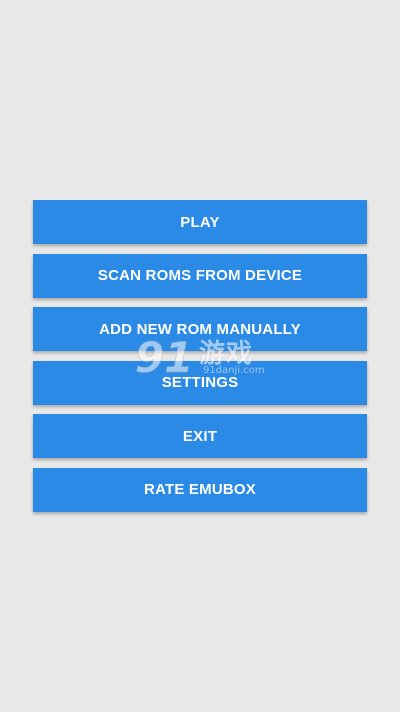 The height and width of the screenshot is (712, 400). What do you see at coordinates (200, 329) in the screenshot?
I see `add-rom-button: ADD NEW ROM MANUALLY` at bounding box center [200, 329].